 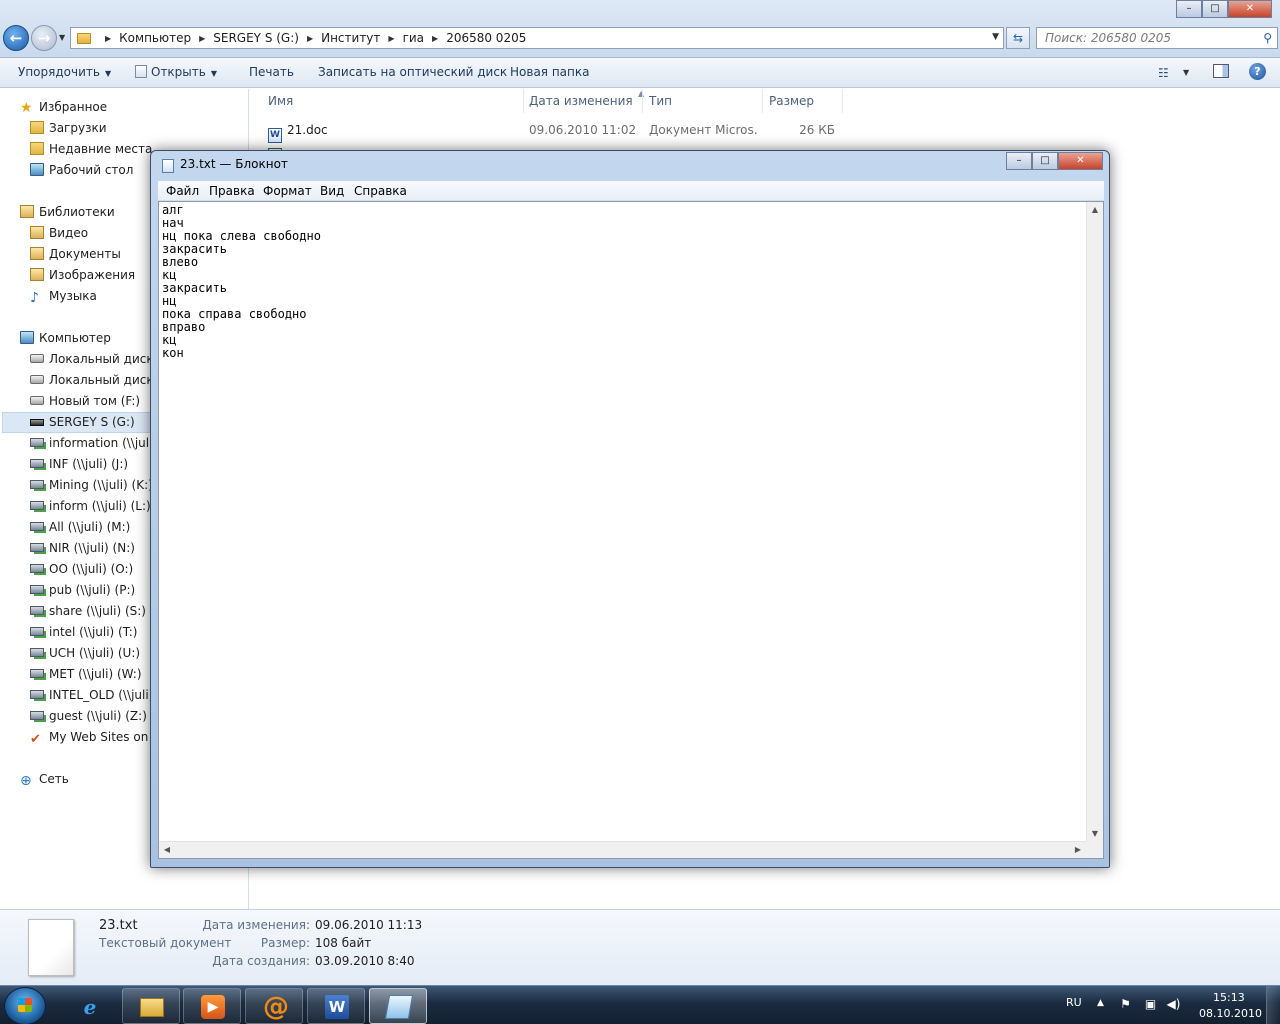 What do you see at coordinates (88, 716) in the screenshot?
I see `nav-drive: guest (\\juli) (Z:)` at bounding box center [88, 716].